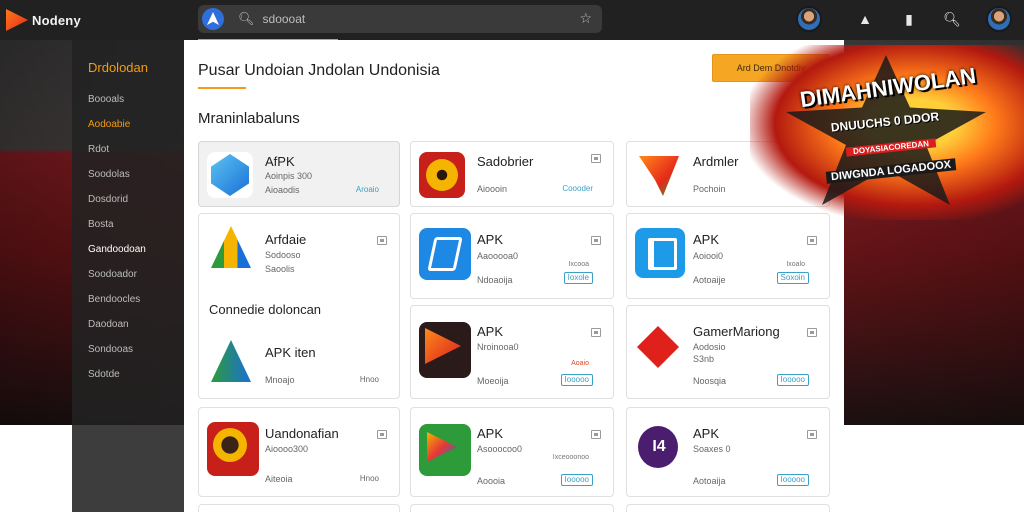  I want to click on app-tag: Aoaio, so click(580, 363).